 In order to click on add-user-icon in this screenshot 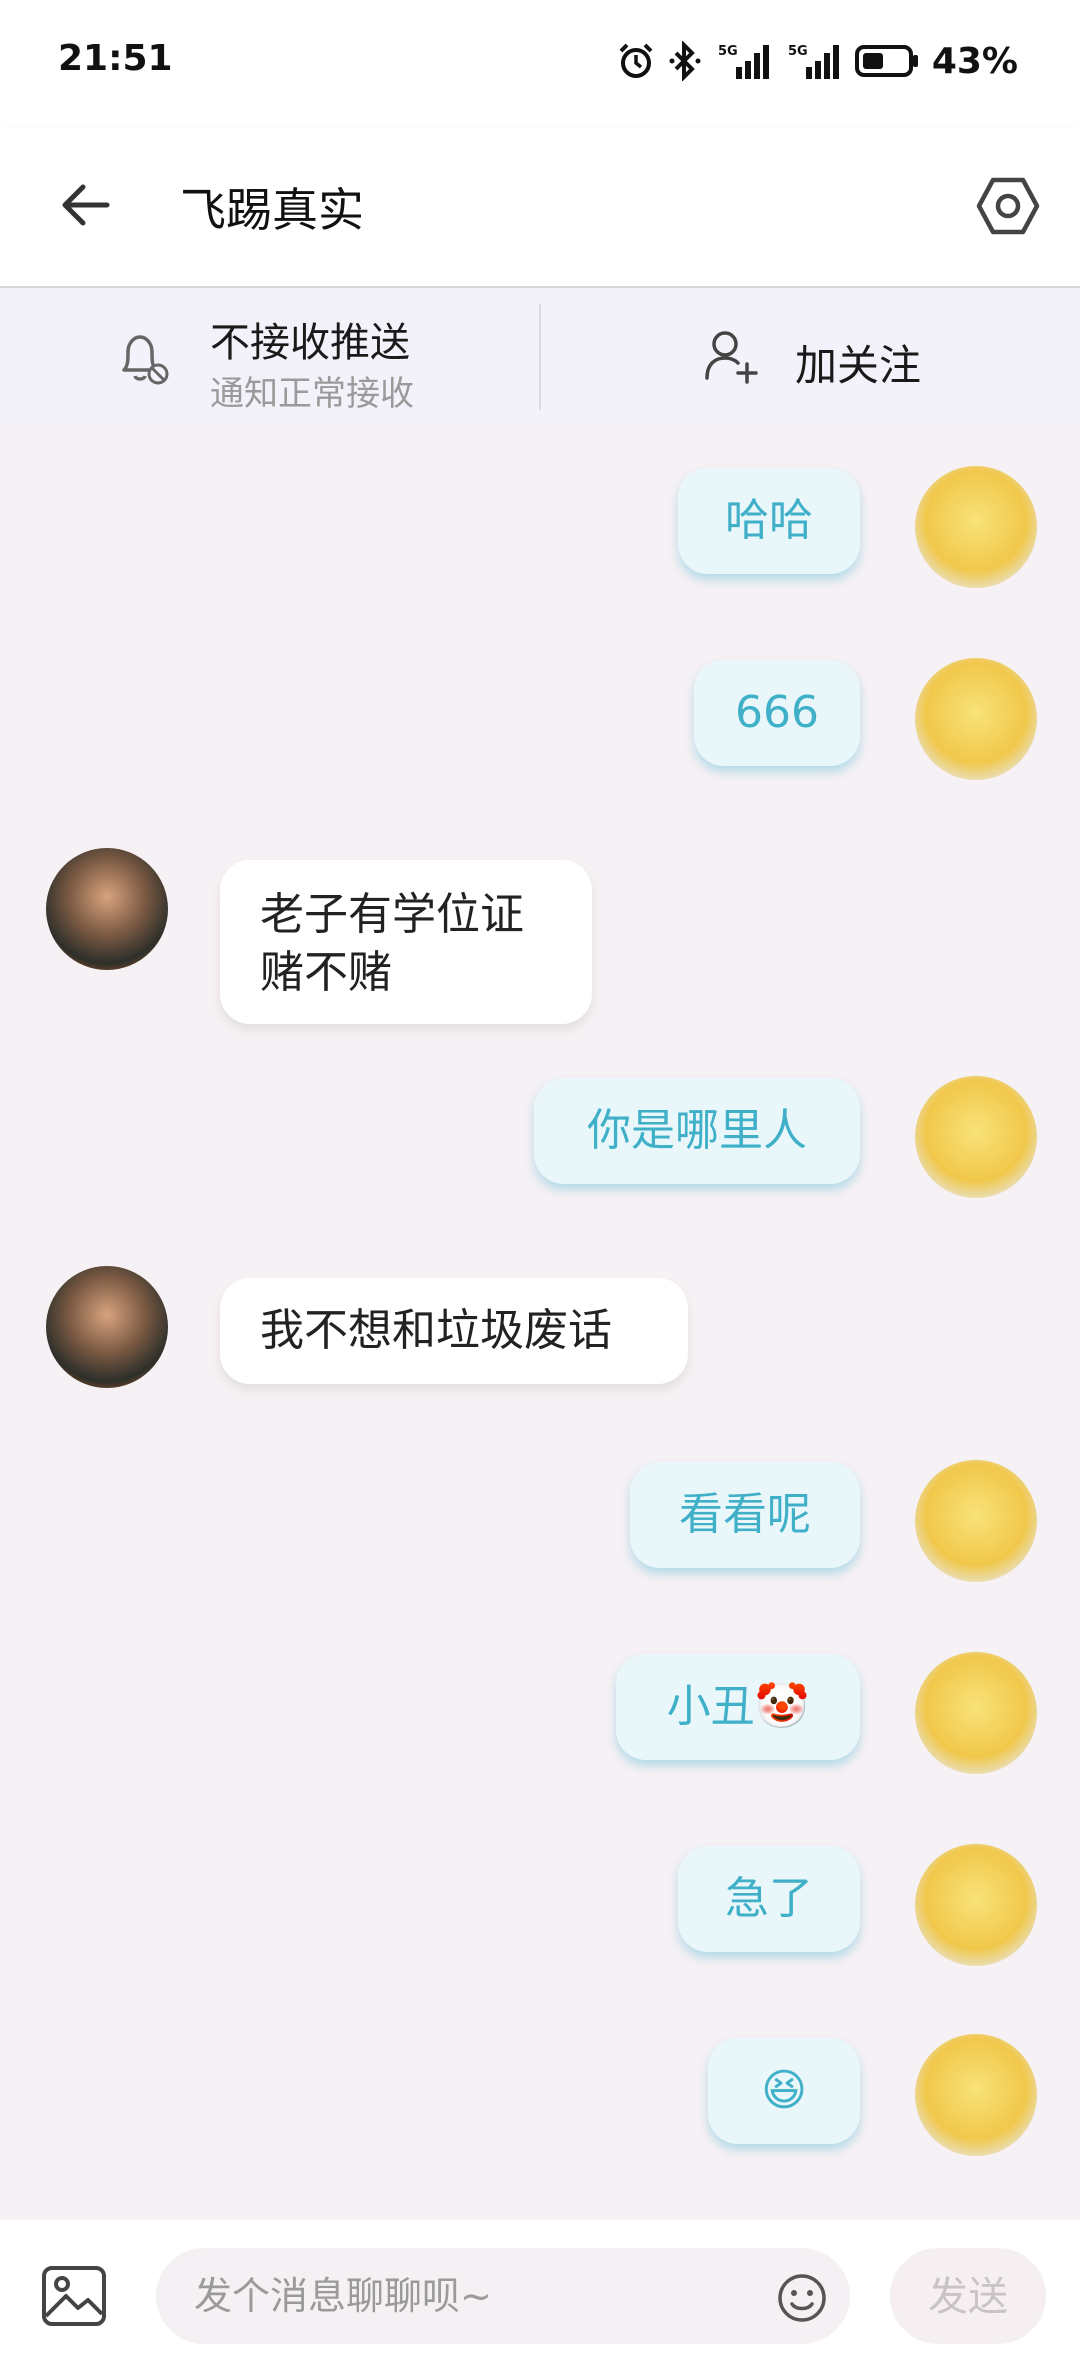, I will do `click(731, 357)`.